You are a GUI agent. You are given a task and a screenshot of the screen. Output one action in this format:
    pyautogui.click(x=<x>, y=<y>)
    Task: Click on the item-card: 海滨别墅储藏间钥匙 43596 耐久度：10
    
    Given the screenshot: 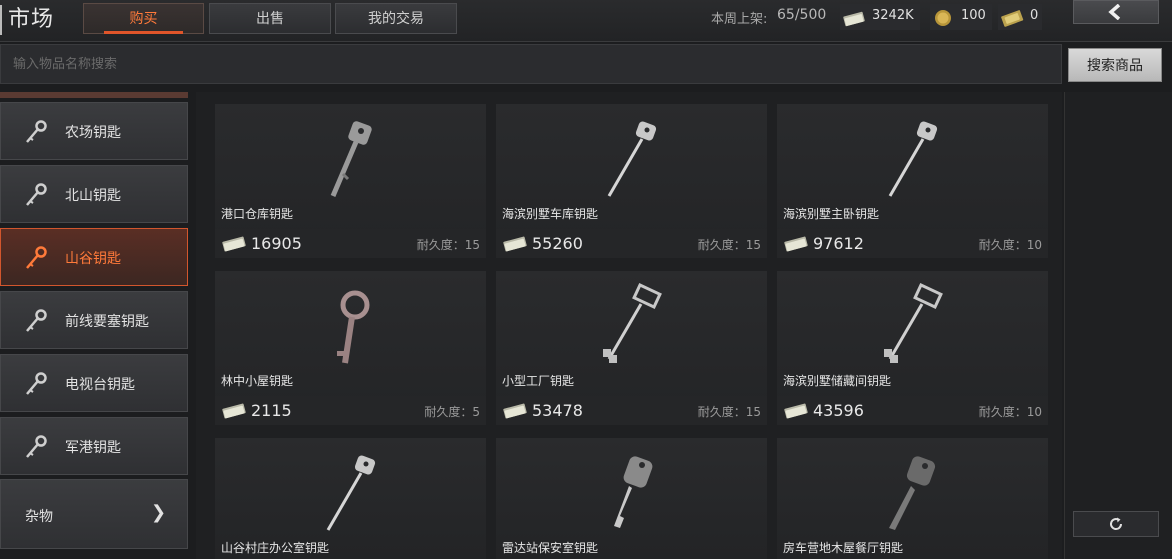 What is the action you would take?
    pyautogui.click(x=912, y=348)
    